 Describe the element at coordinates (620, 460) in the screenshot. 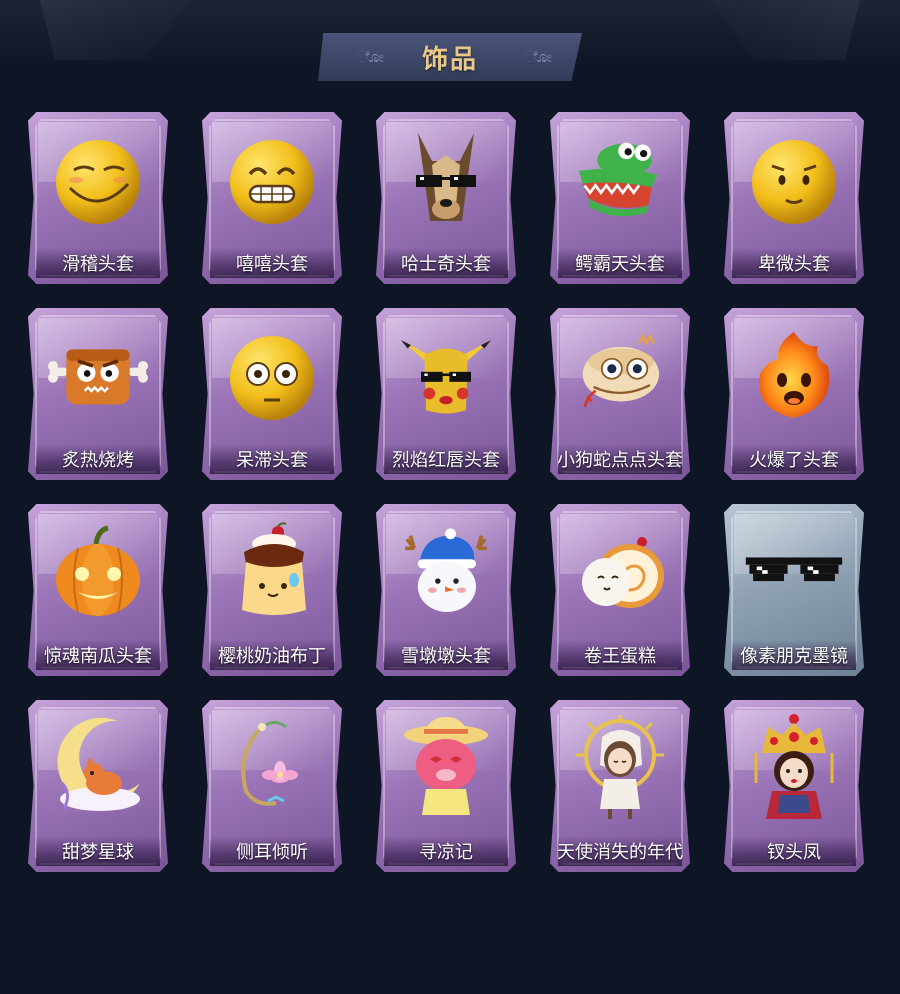

I see `accessory-name: 小狗蛇点点头套` at that location.